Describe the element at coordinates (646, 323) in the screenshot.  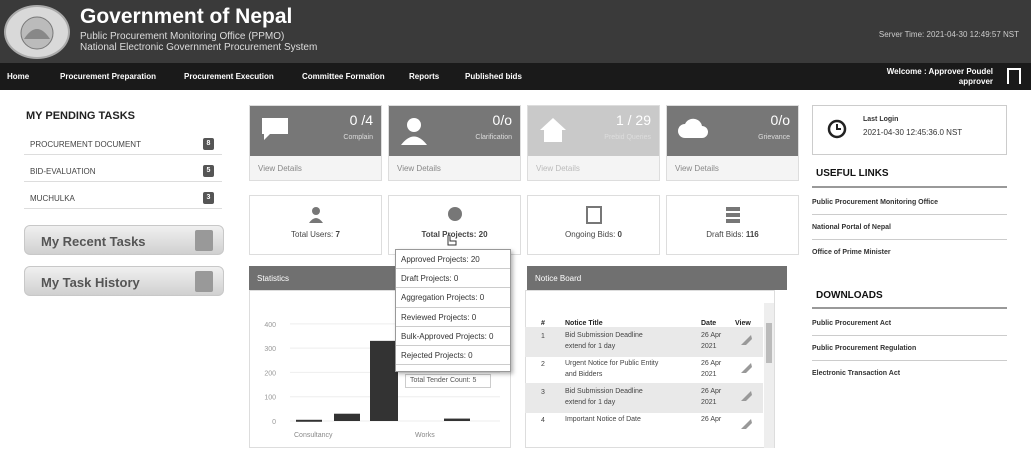
I see `notice-table-header: # Notice Title Date View` at that location.